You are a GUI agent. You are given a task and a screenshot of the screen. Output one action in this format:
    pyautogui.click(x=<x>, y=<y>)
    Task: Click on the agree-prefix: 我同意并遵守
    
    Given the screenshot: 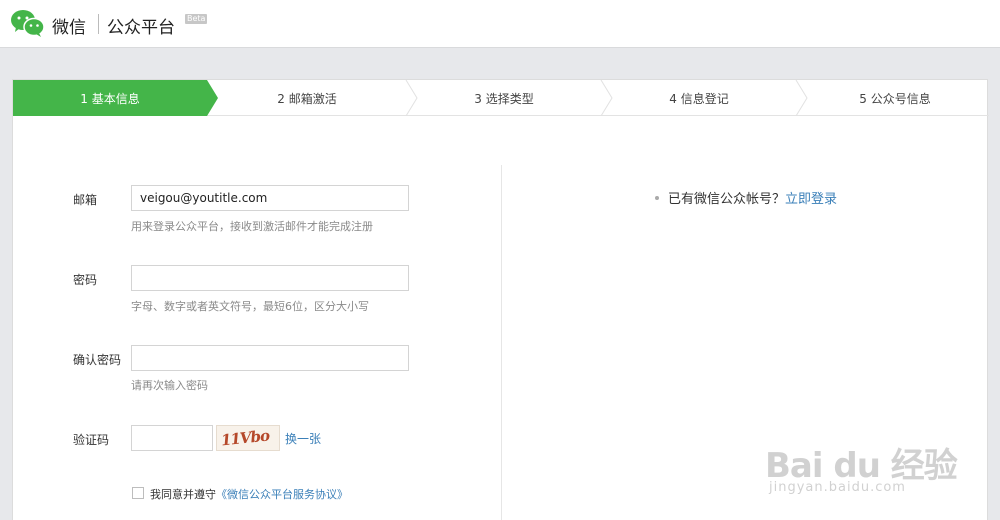 What is the action you would take?
    pyautogui.click(x=183, y=494)
    